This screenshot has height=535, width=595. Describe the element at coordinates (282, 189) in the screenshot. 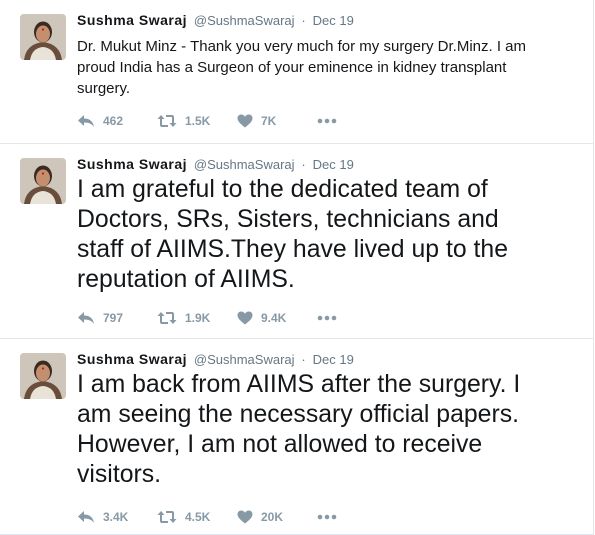

I see `tweet-text-line: I am grateful to the dedicated team of` at that location.